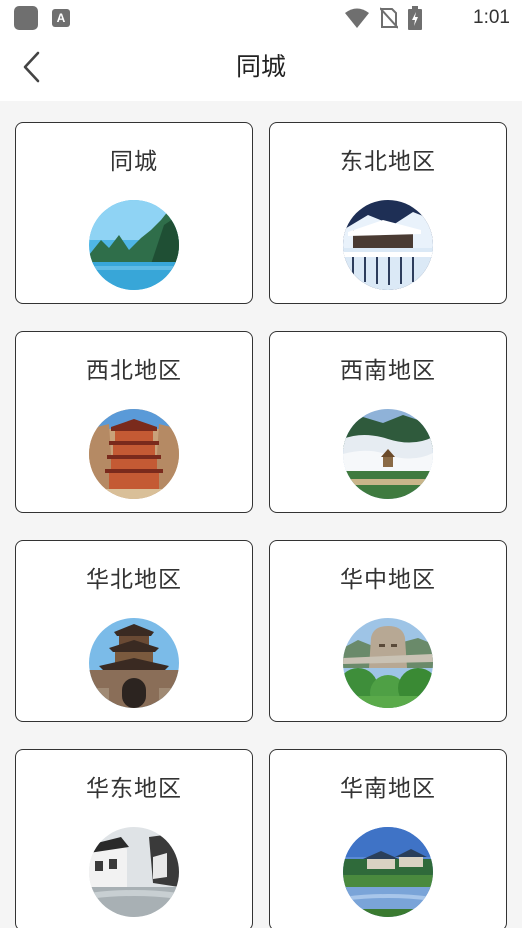  Describe the element at coordinates (491, 17) in the screenshot. I see `clock: 1:01` at that location.